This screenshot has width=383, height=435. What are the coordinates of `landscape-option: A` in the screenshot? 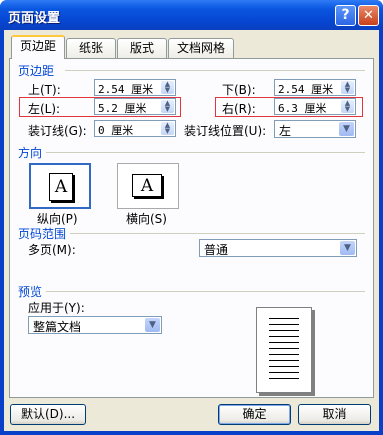 It's located at (148, 186).